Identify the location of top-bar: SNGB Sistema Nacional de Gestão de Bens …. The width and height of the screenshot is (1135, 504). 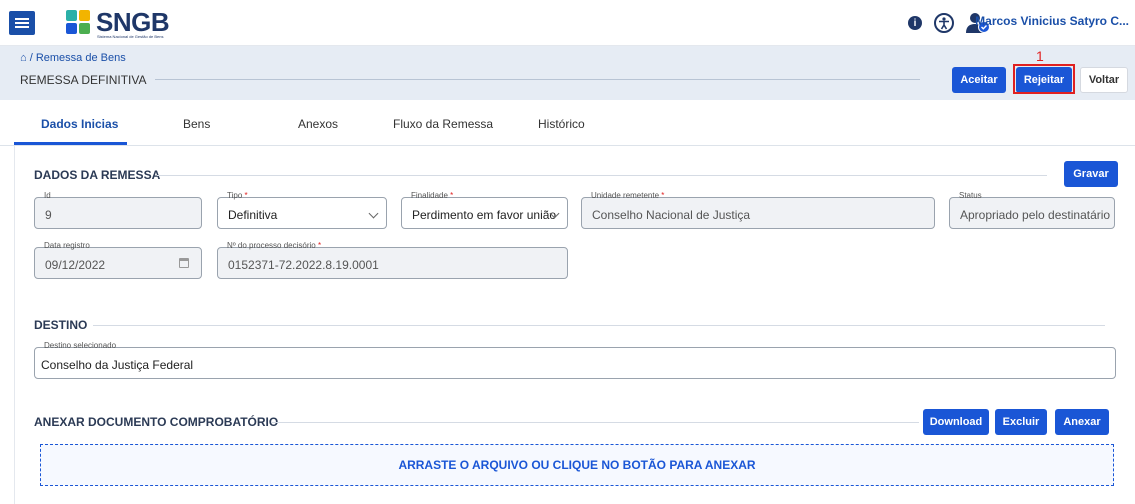
(567, 23).